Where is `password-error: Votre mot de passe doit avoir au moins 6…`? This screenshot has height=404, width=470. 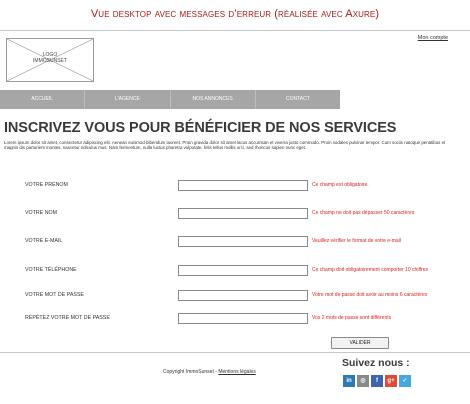
password-error: Votre mot de passe doit avoir au moins 6… is located at coordinates (370, 295).